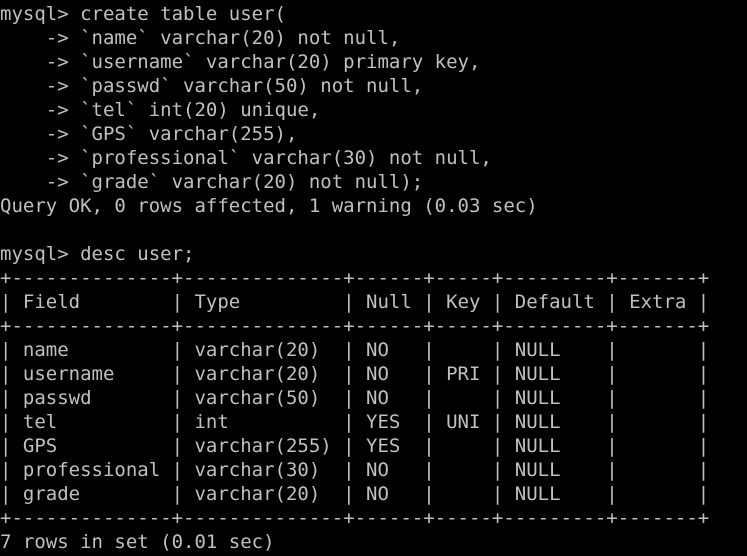 The width and height of the screenshot is (747, 556). I want to click on continuation-line-tel: -> `tel` int(20) unique,, so click(160, 110).